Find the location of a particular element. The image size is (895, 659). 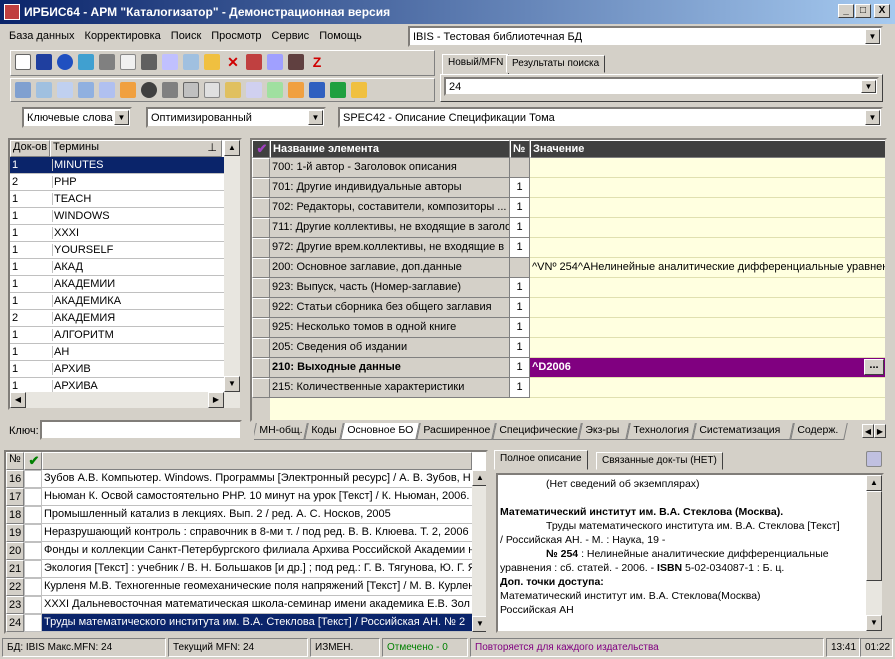

excel-icon is located at coordinates (338, 90).